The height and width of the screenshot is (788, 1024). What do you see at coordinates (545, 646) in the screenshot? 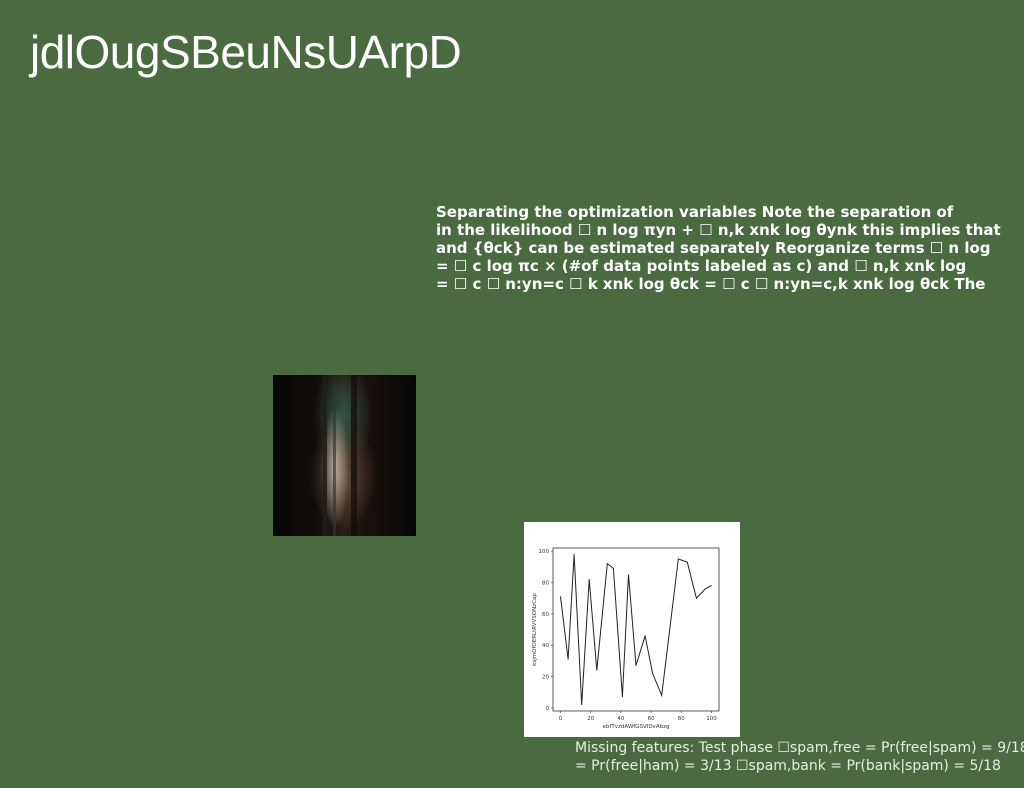
I see `y-tick-label: 40` at bounding box center [545, 646].